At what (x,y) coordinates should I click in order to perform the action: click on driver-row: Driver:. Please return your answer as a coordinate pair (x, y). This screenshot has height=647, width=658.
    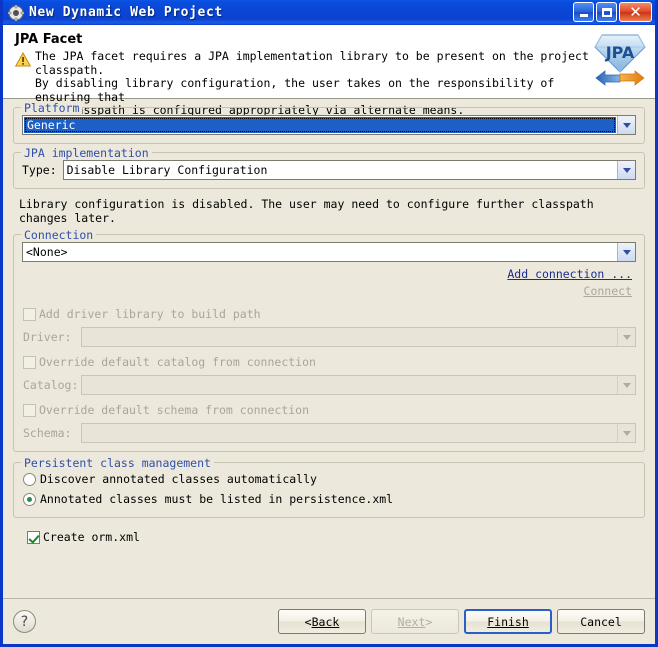
    Looking at the image, I should click on (329, 337).